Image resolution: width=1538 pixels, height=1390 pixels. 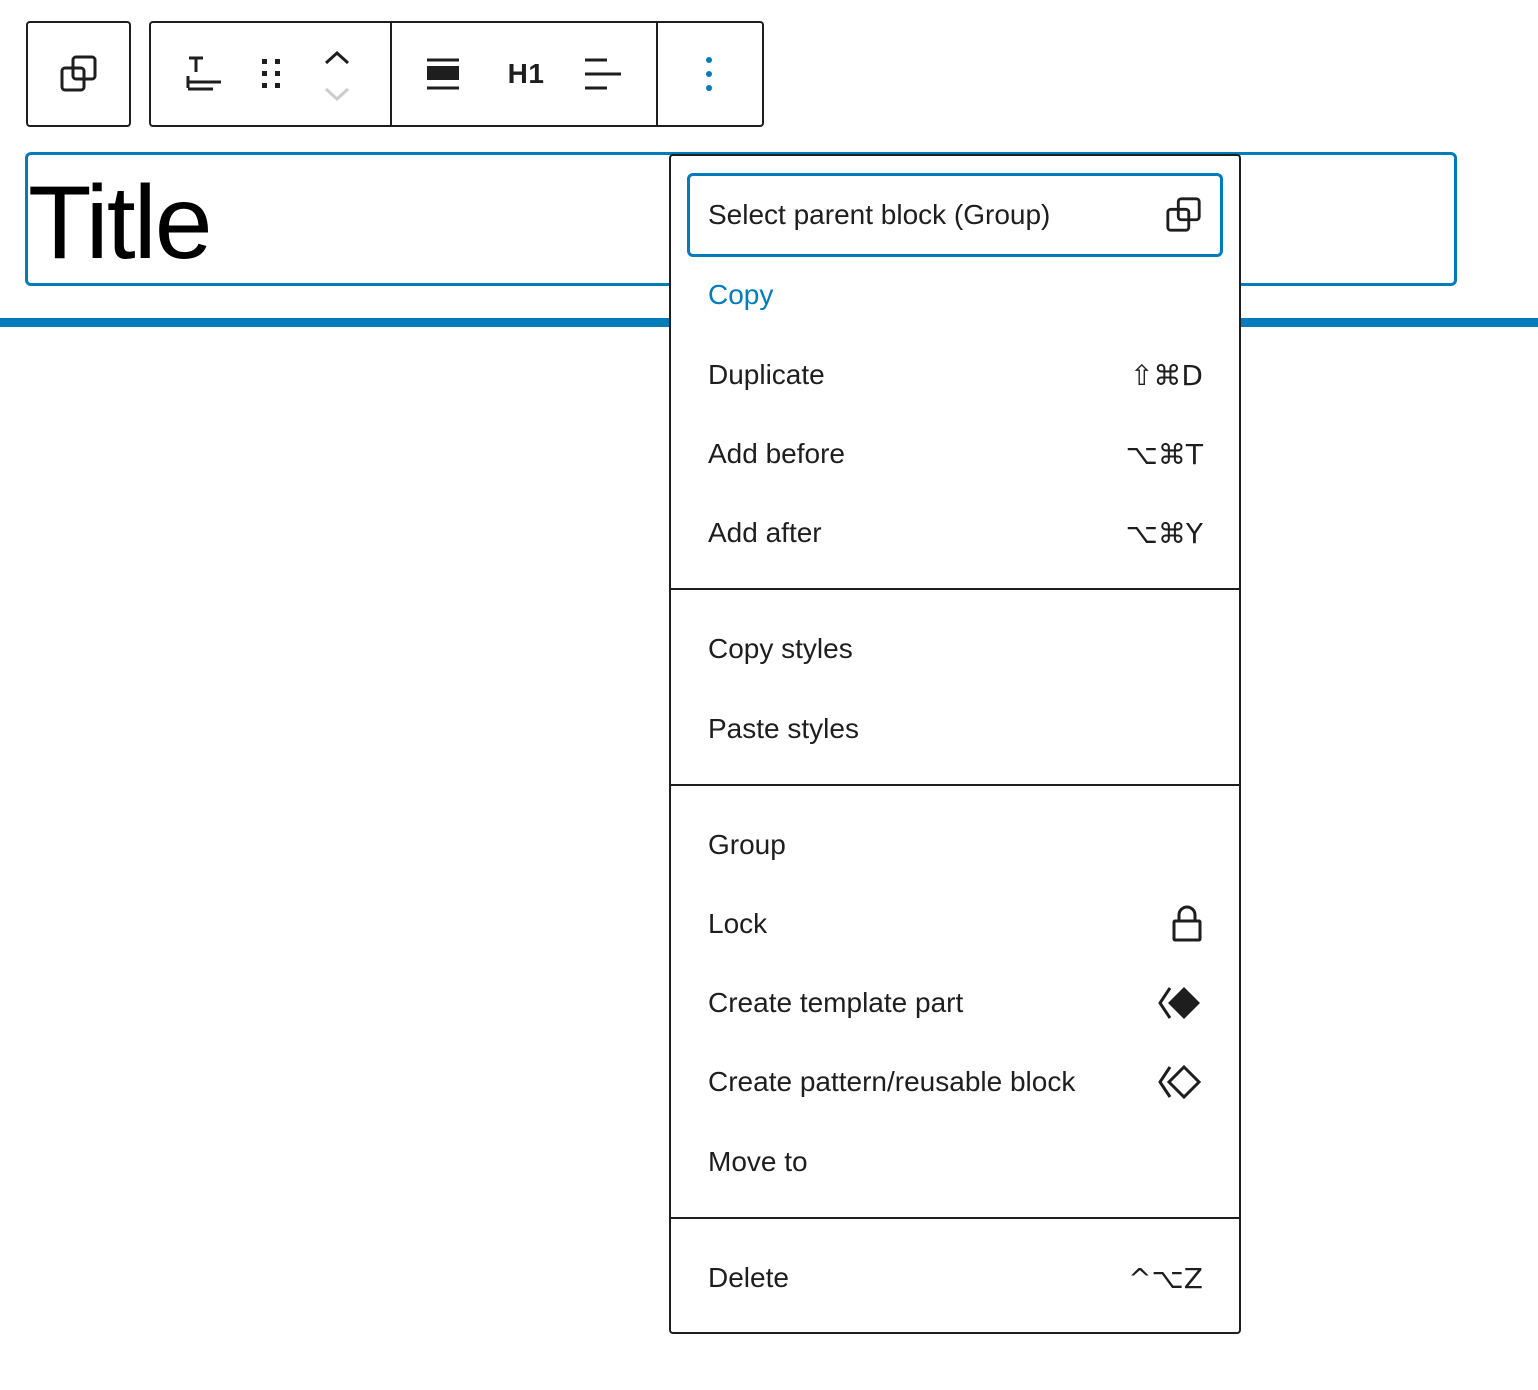 What do you see at coordinates (1164, 533) in the screenshot?
I see `shortcut-label: ⌥⌘Y` at bounding box center [1164, 533].